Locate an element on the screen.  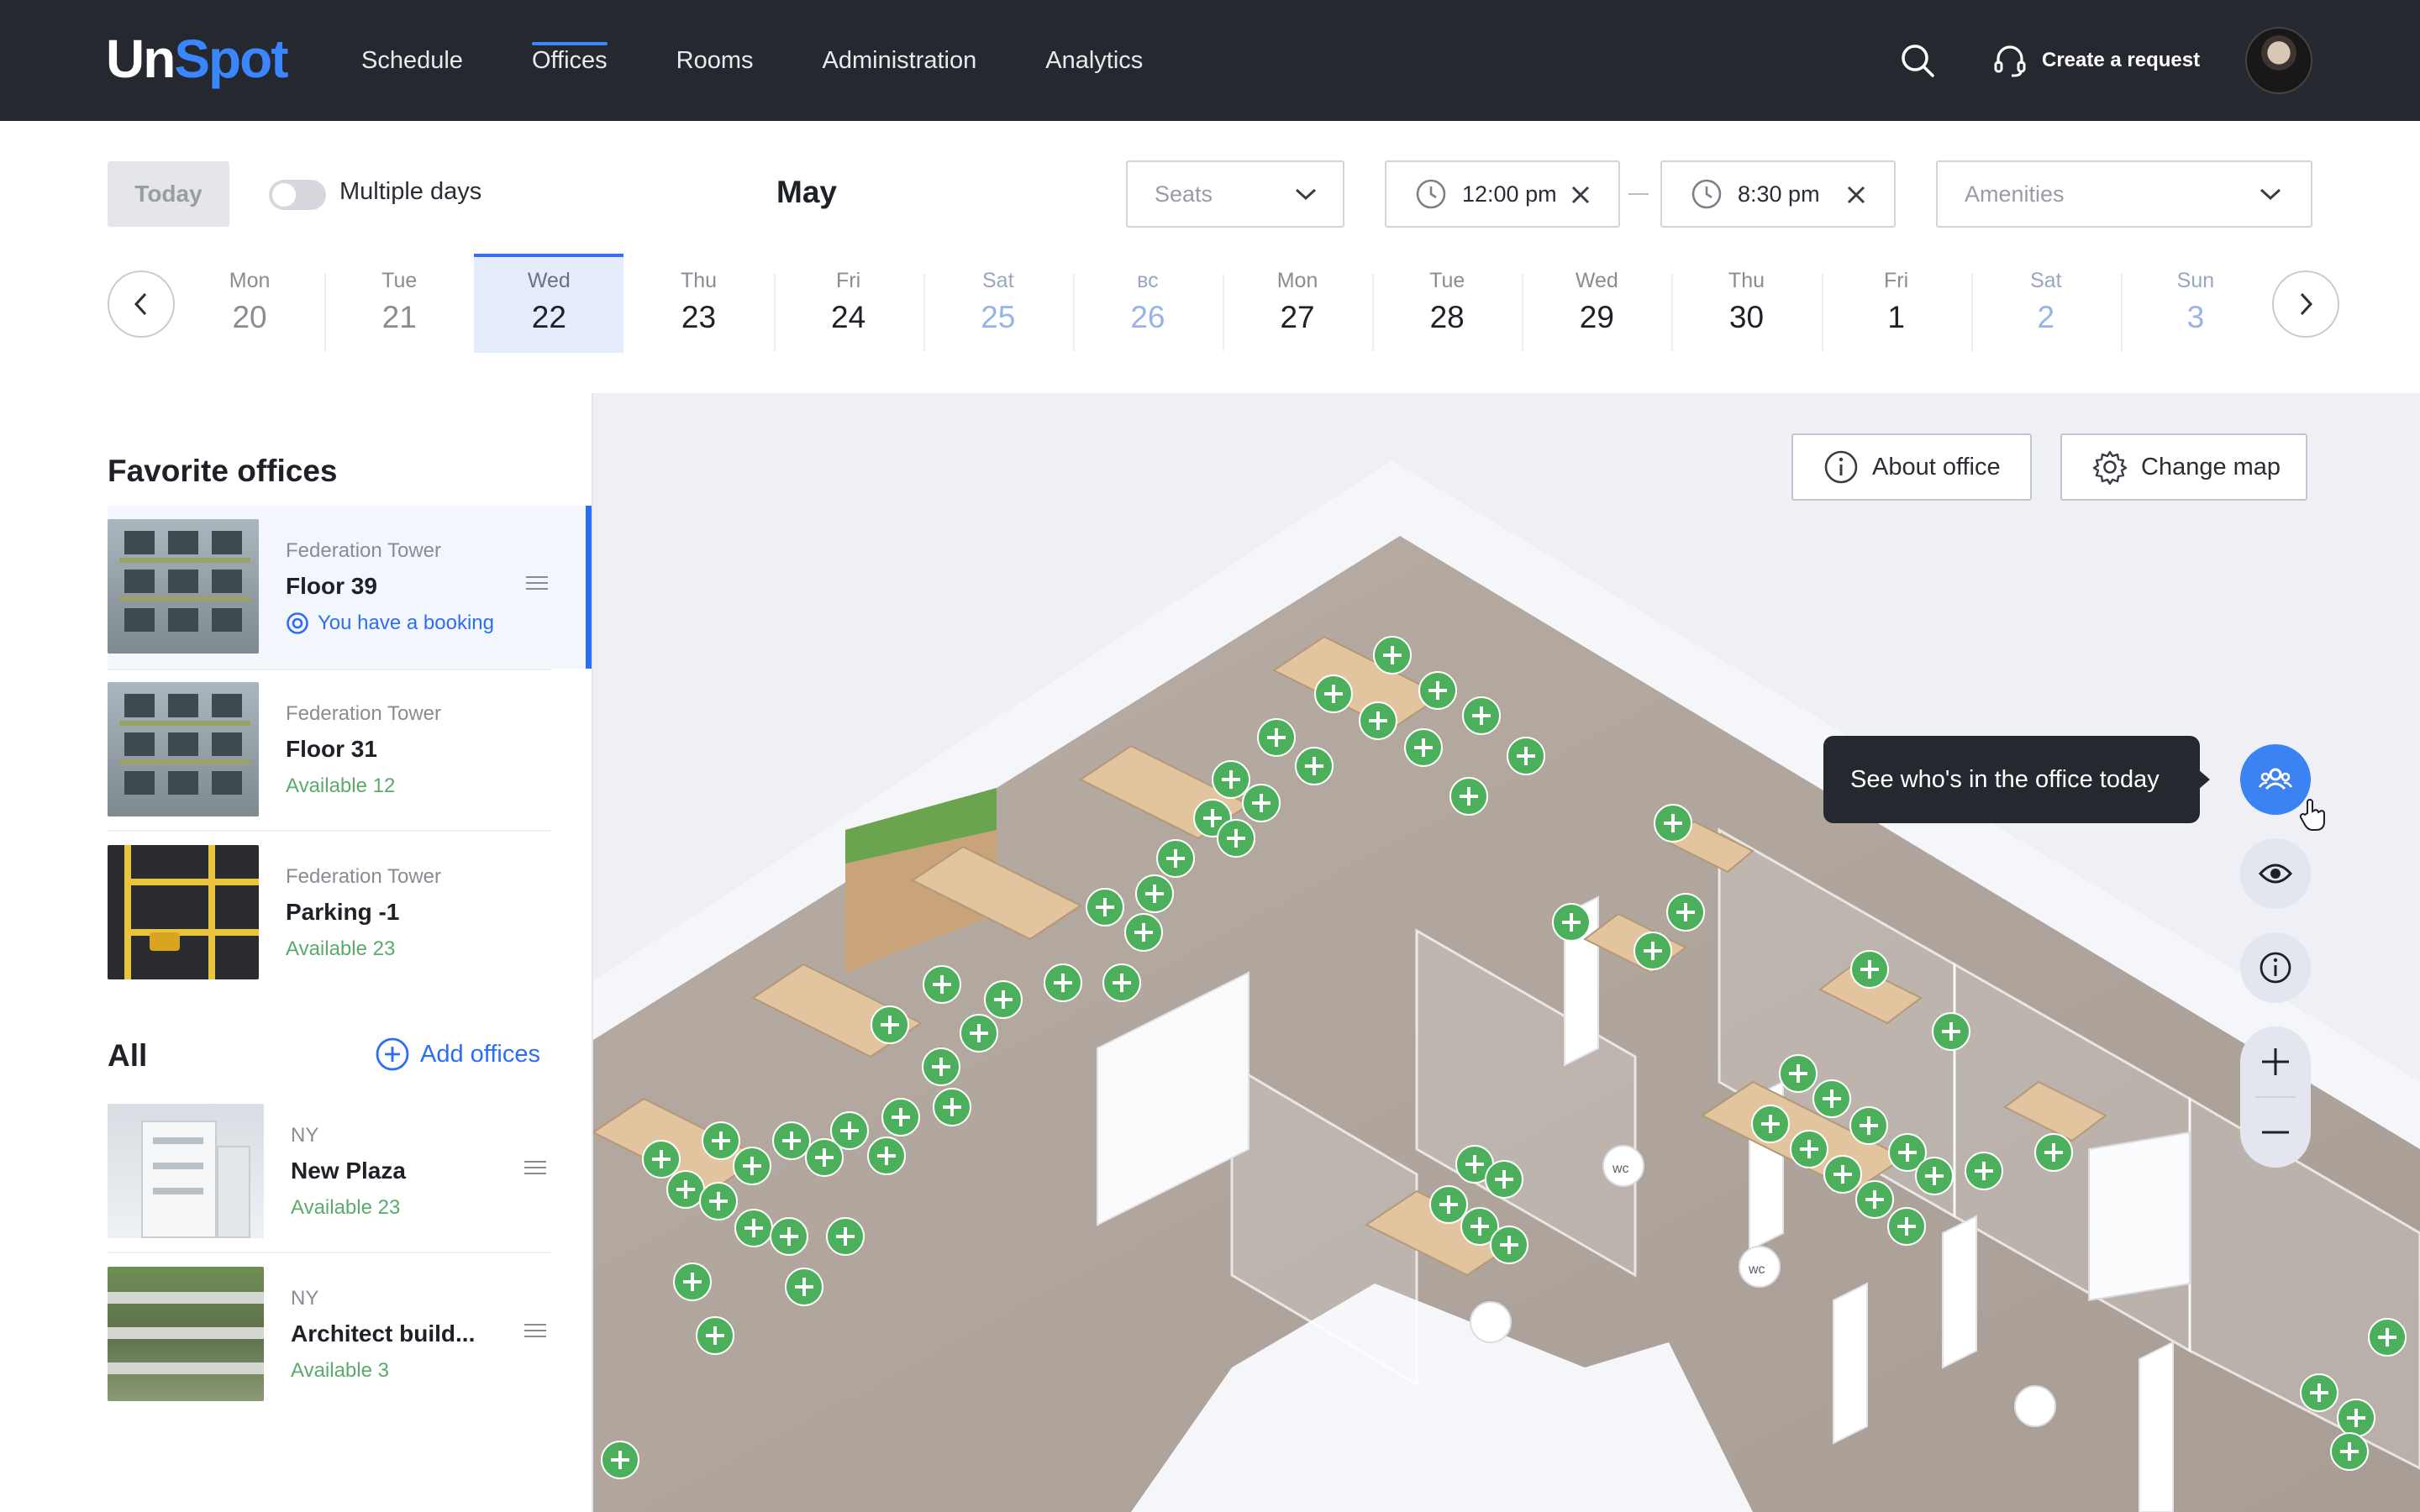
office-item-floor-31: Federation Tower Floor 31 Available 12 is located at coordinates (329, 750).